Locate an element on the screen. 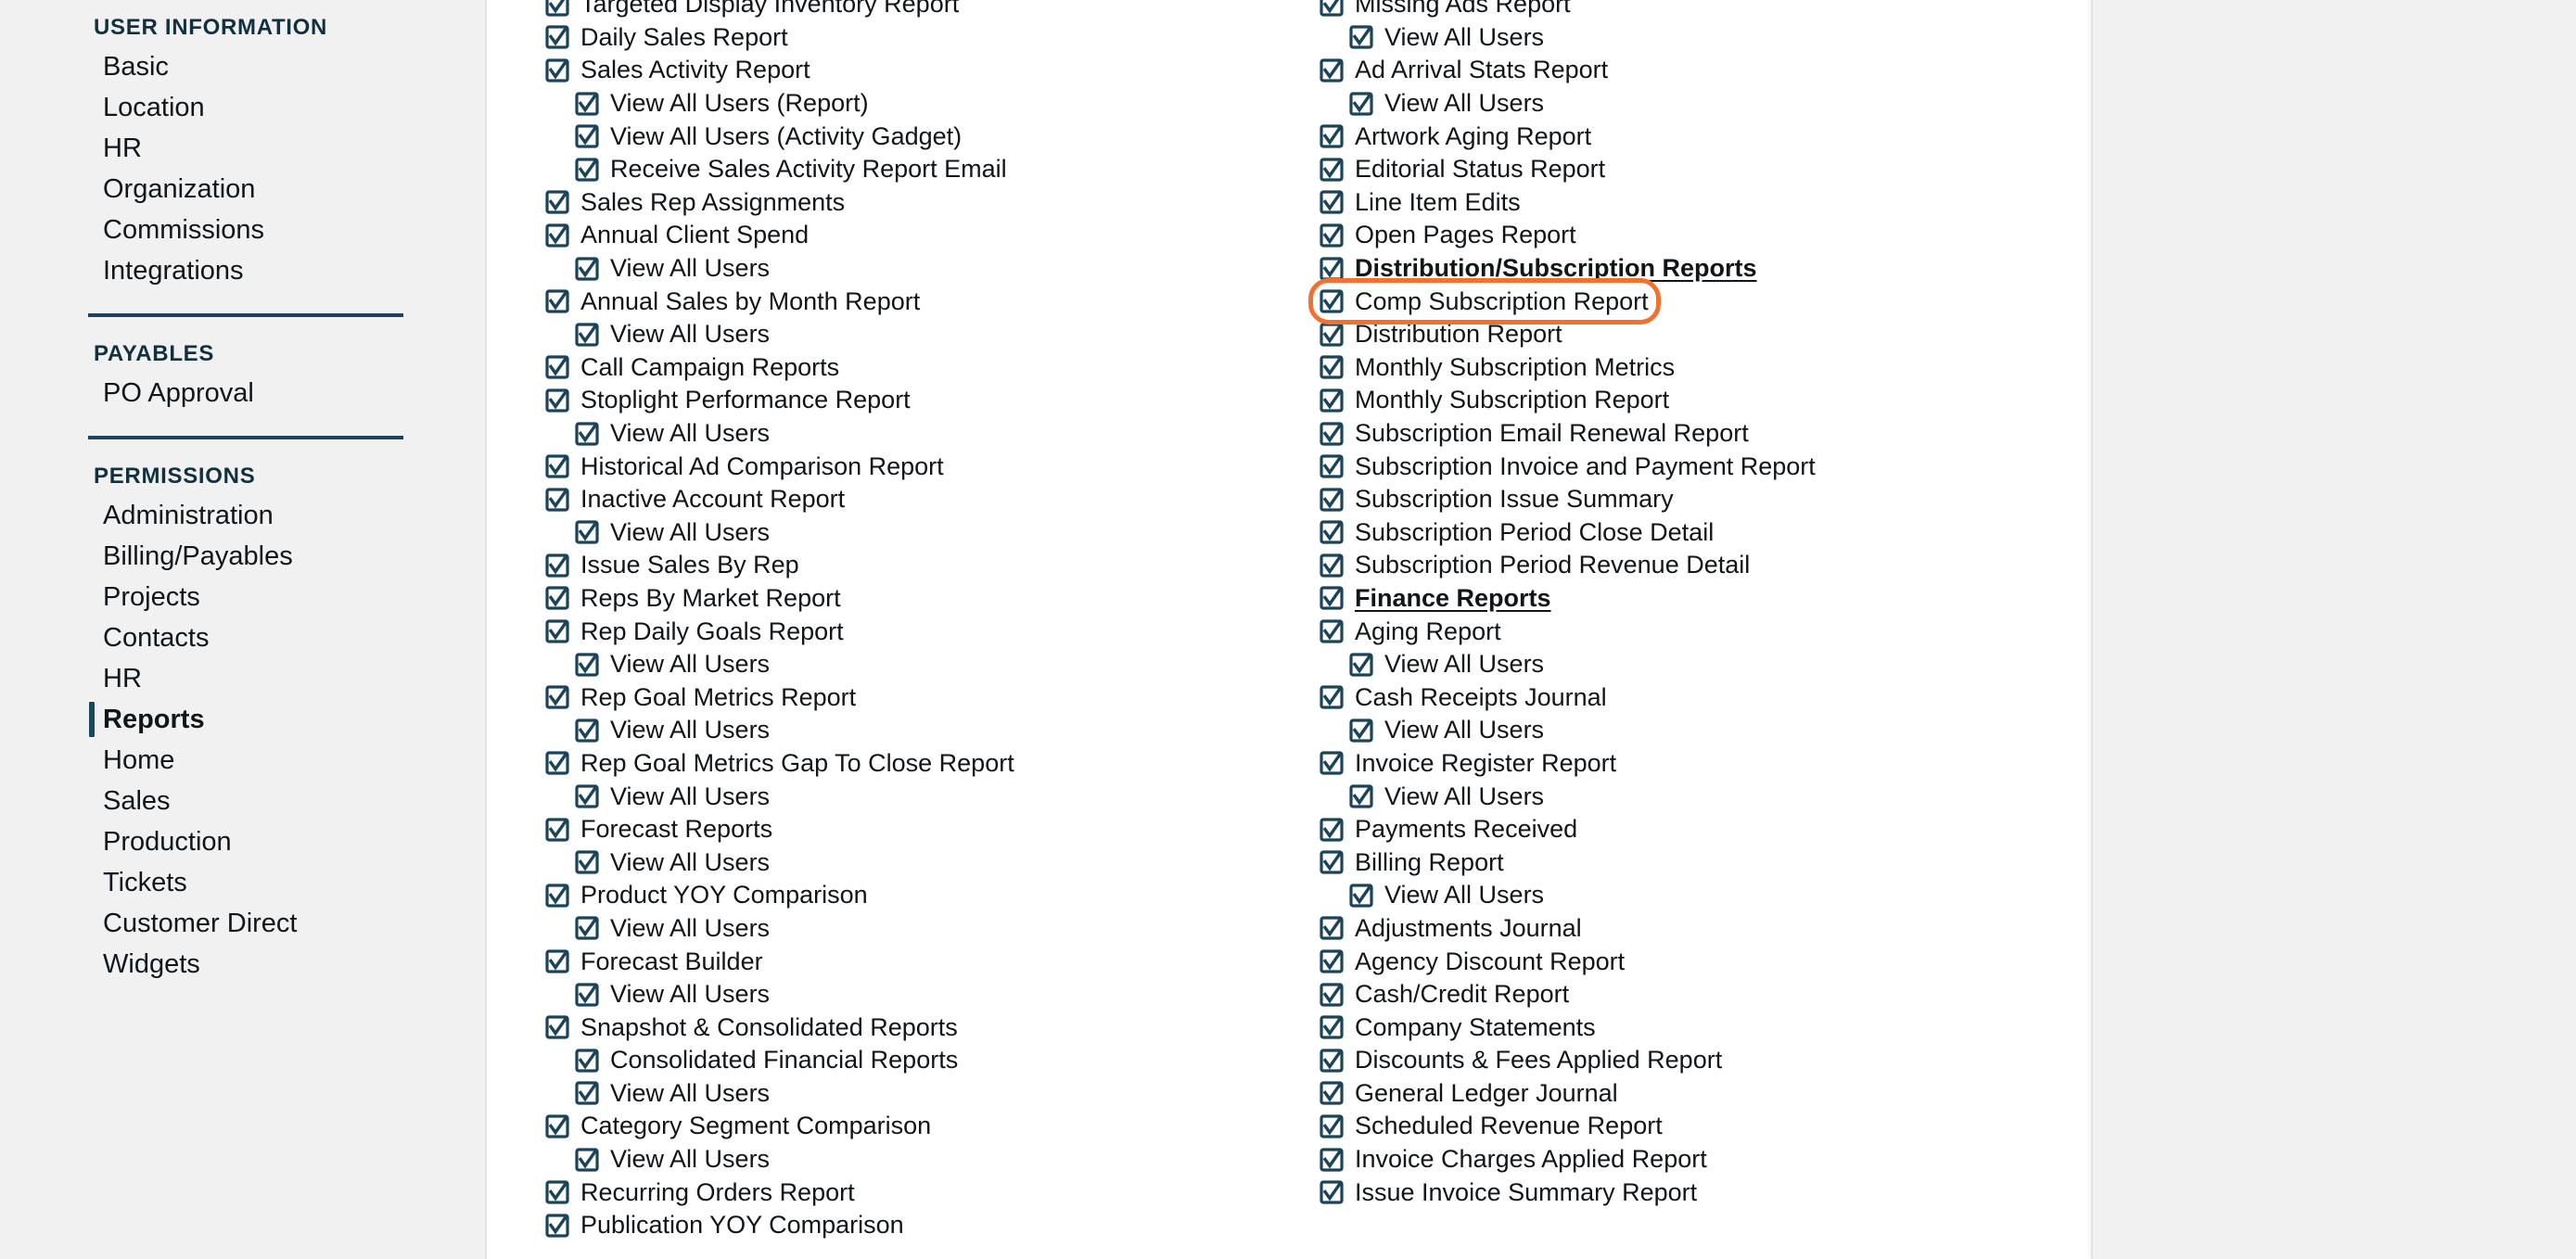  sidebar-item-contacts: Contacts is located at coordinates (248, 637).